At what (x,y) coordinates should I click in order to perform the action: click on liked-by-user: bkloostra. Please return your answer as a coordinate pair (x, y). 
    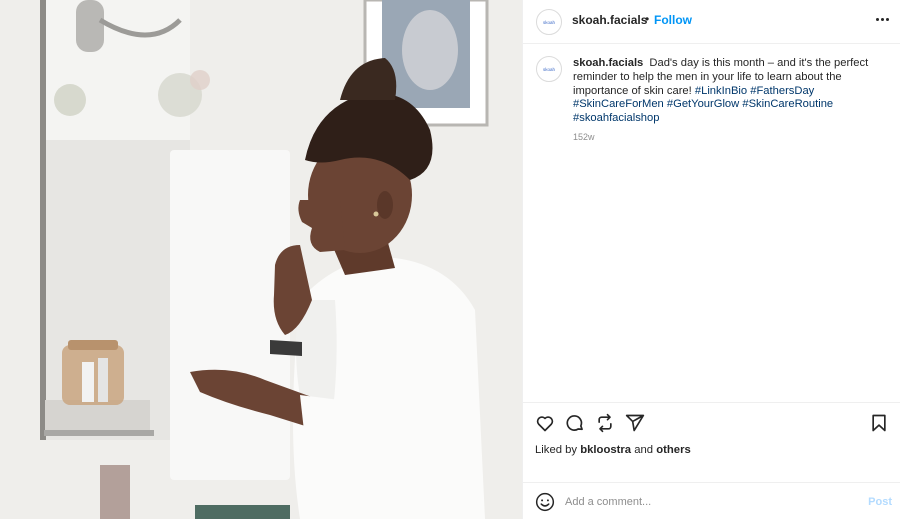
    Looking at the image, I should click on (605, 450).